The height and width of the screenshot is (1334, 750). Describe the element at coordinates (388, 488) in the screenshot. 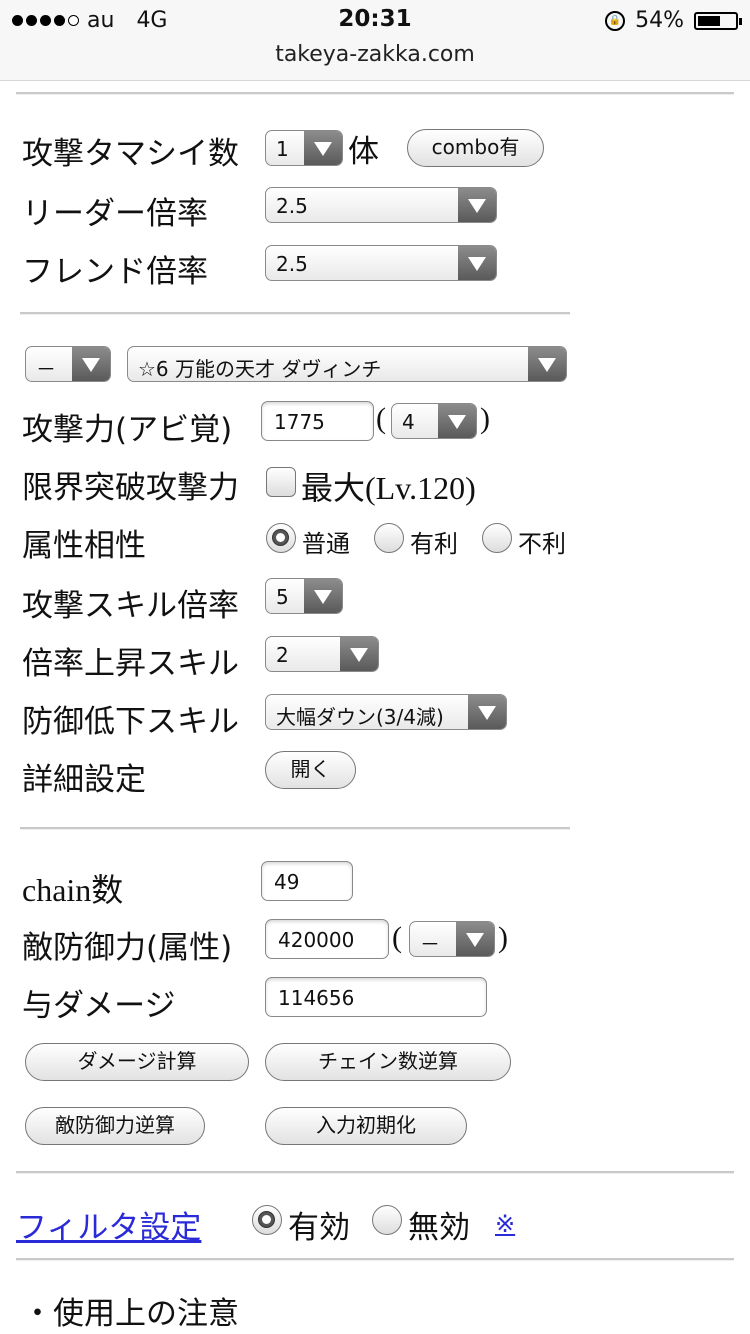

I see `limit-break-checkbox-label: 最大(Lv.120)` at that location.